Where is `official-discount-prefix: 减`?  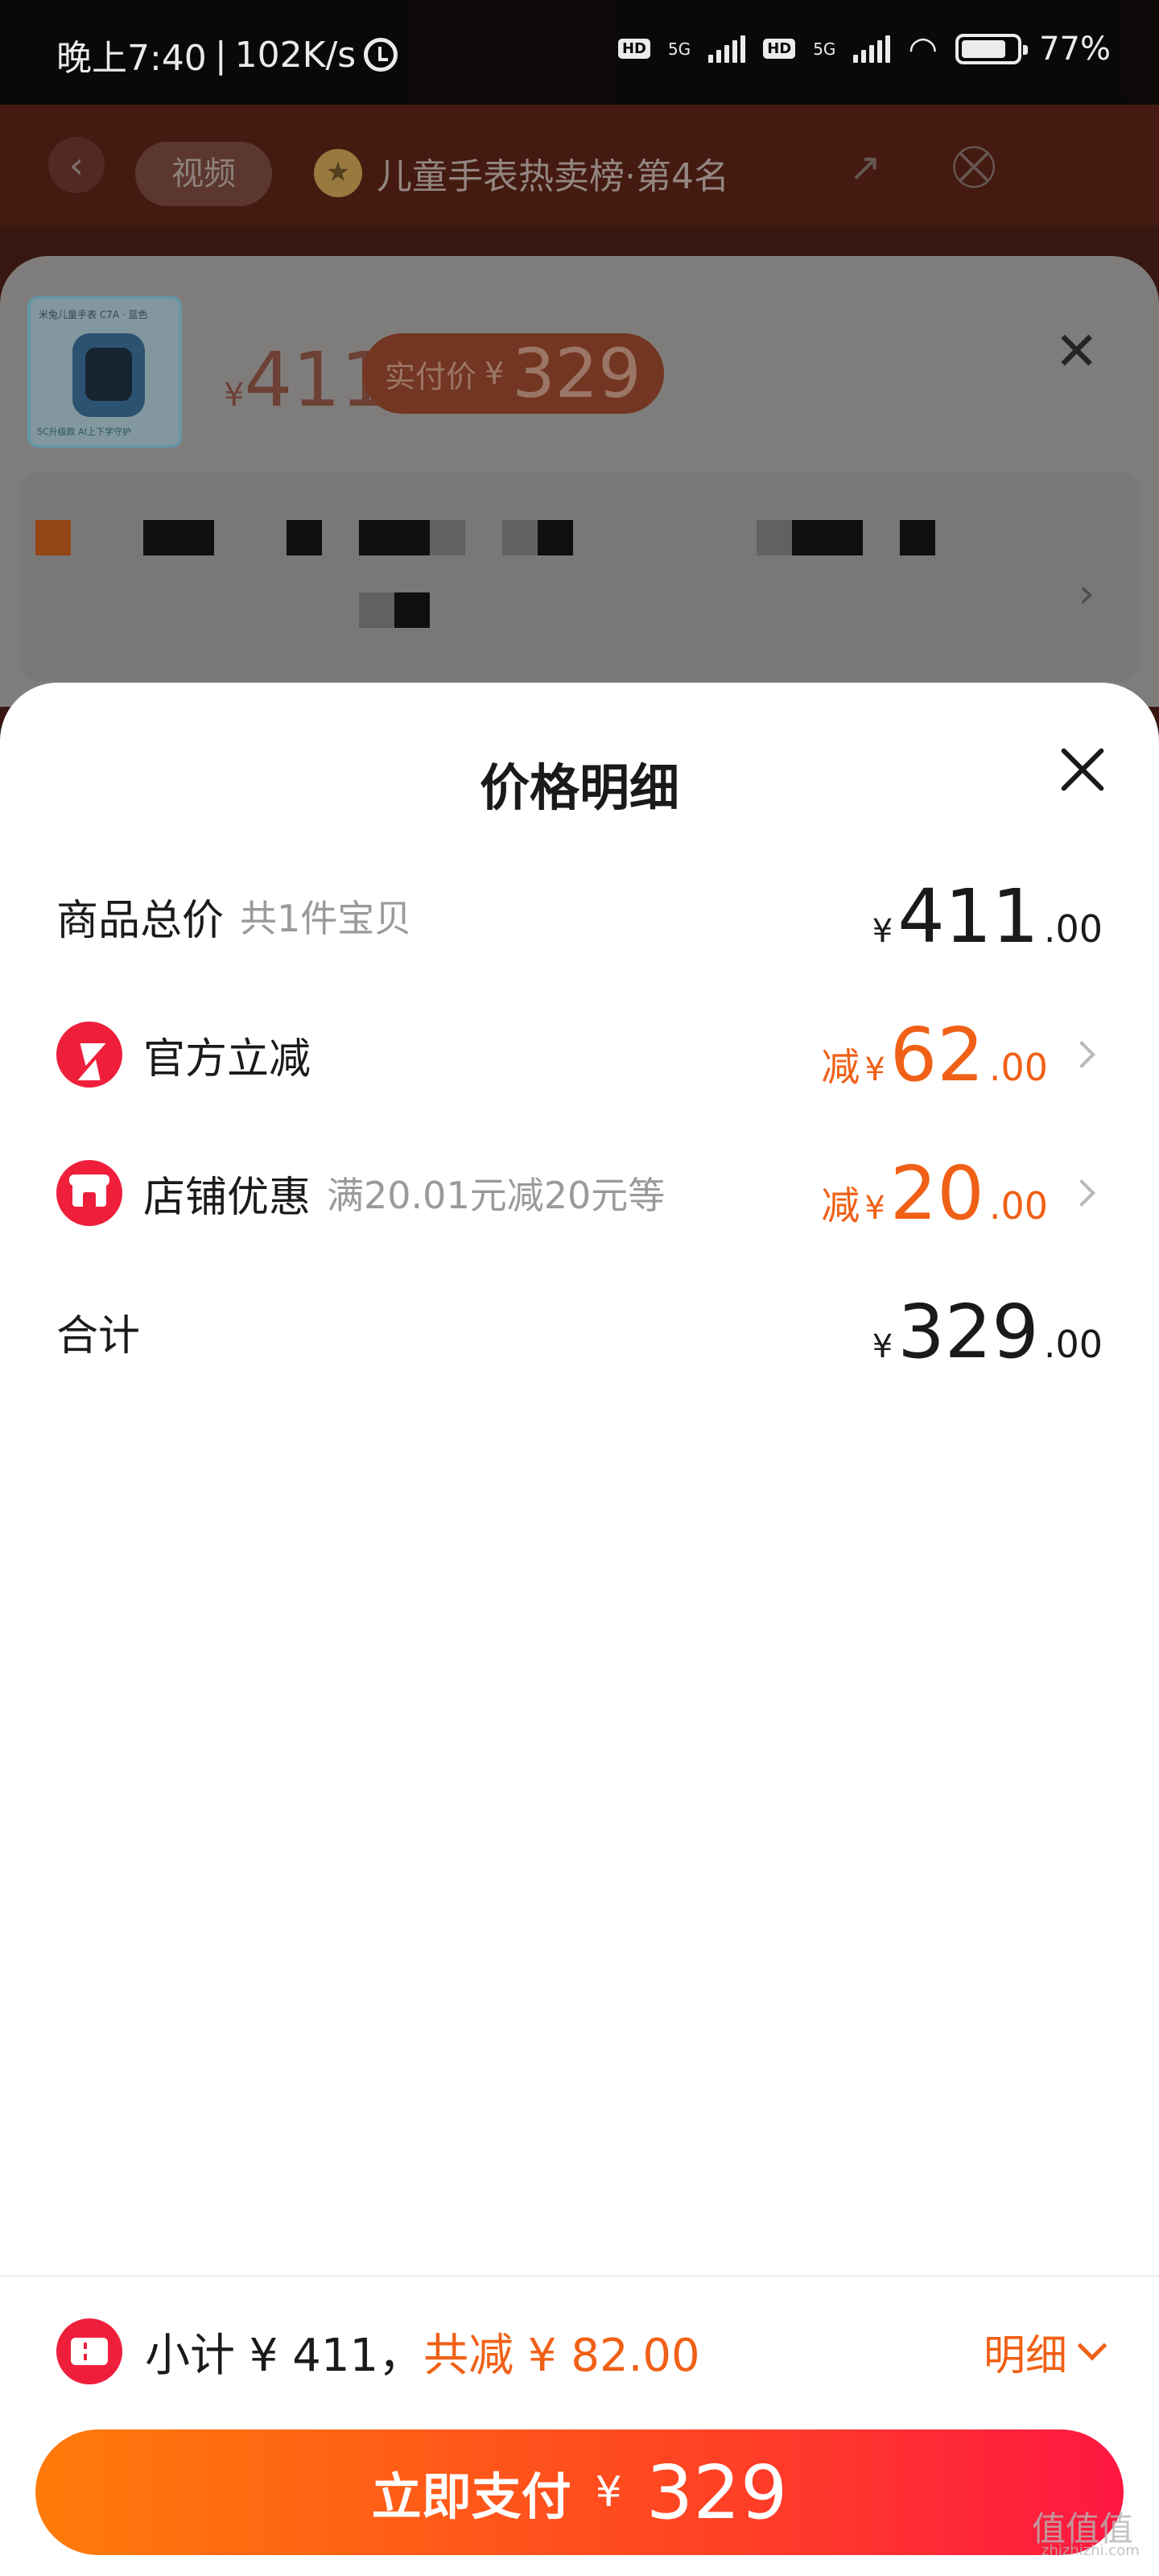 official-discount-prefix: 减 is located at coordinates (840, 1067).